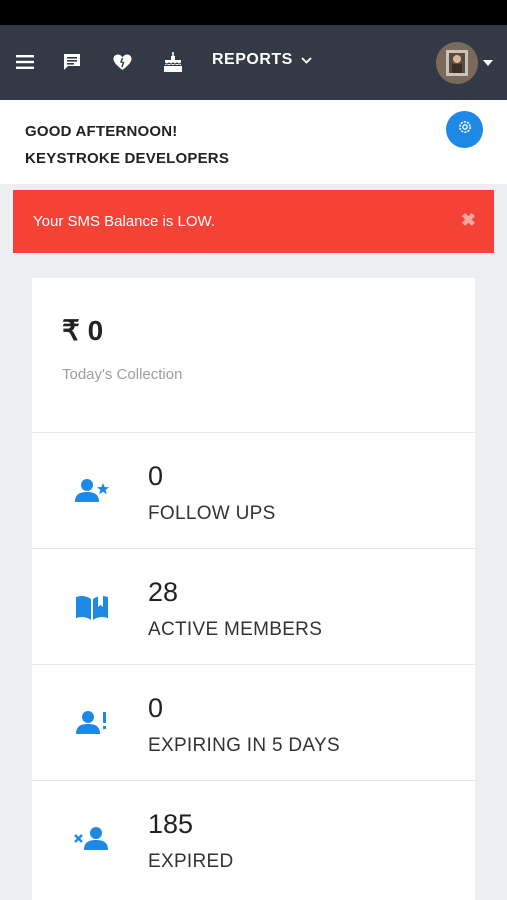 This screenshot has height=900, width=507. What do you see at coordinates (92, 607) in the screenshot?
I see `open-book-icon` at bounding box center [92, 607].